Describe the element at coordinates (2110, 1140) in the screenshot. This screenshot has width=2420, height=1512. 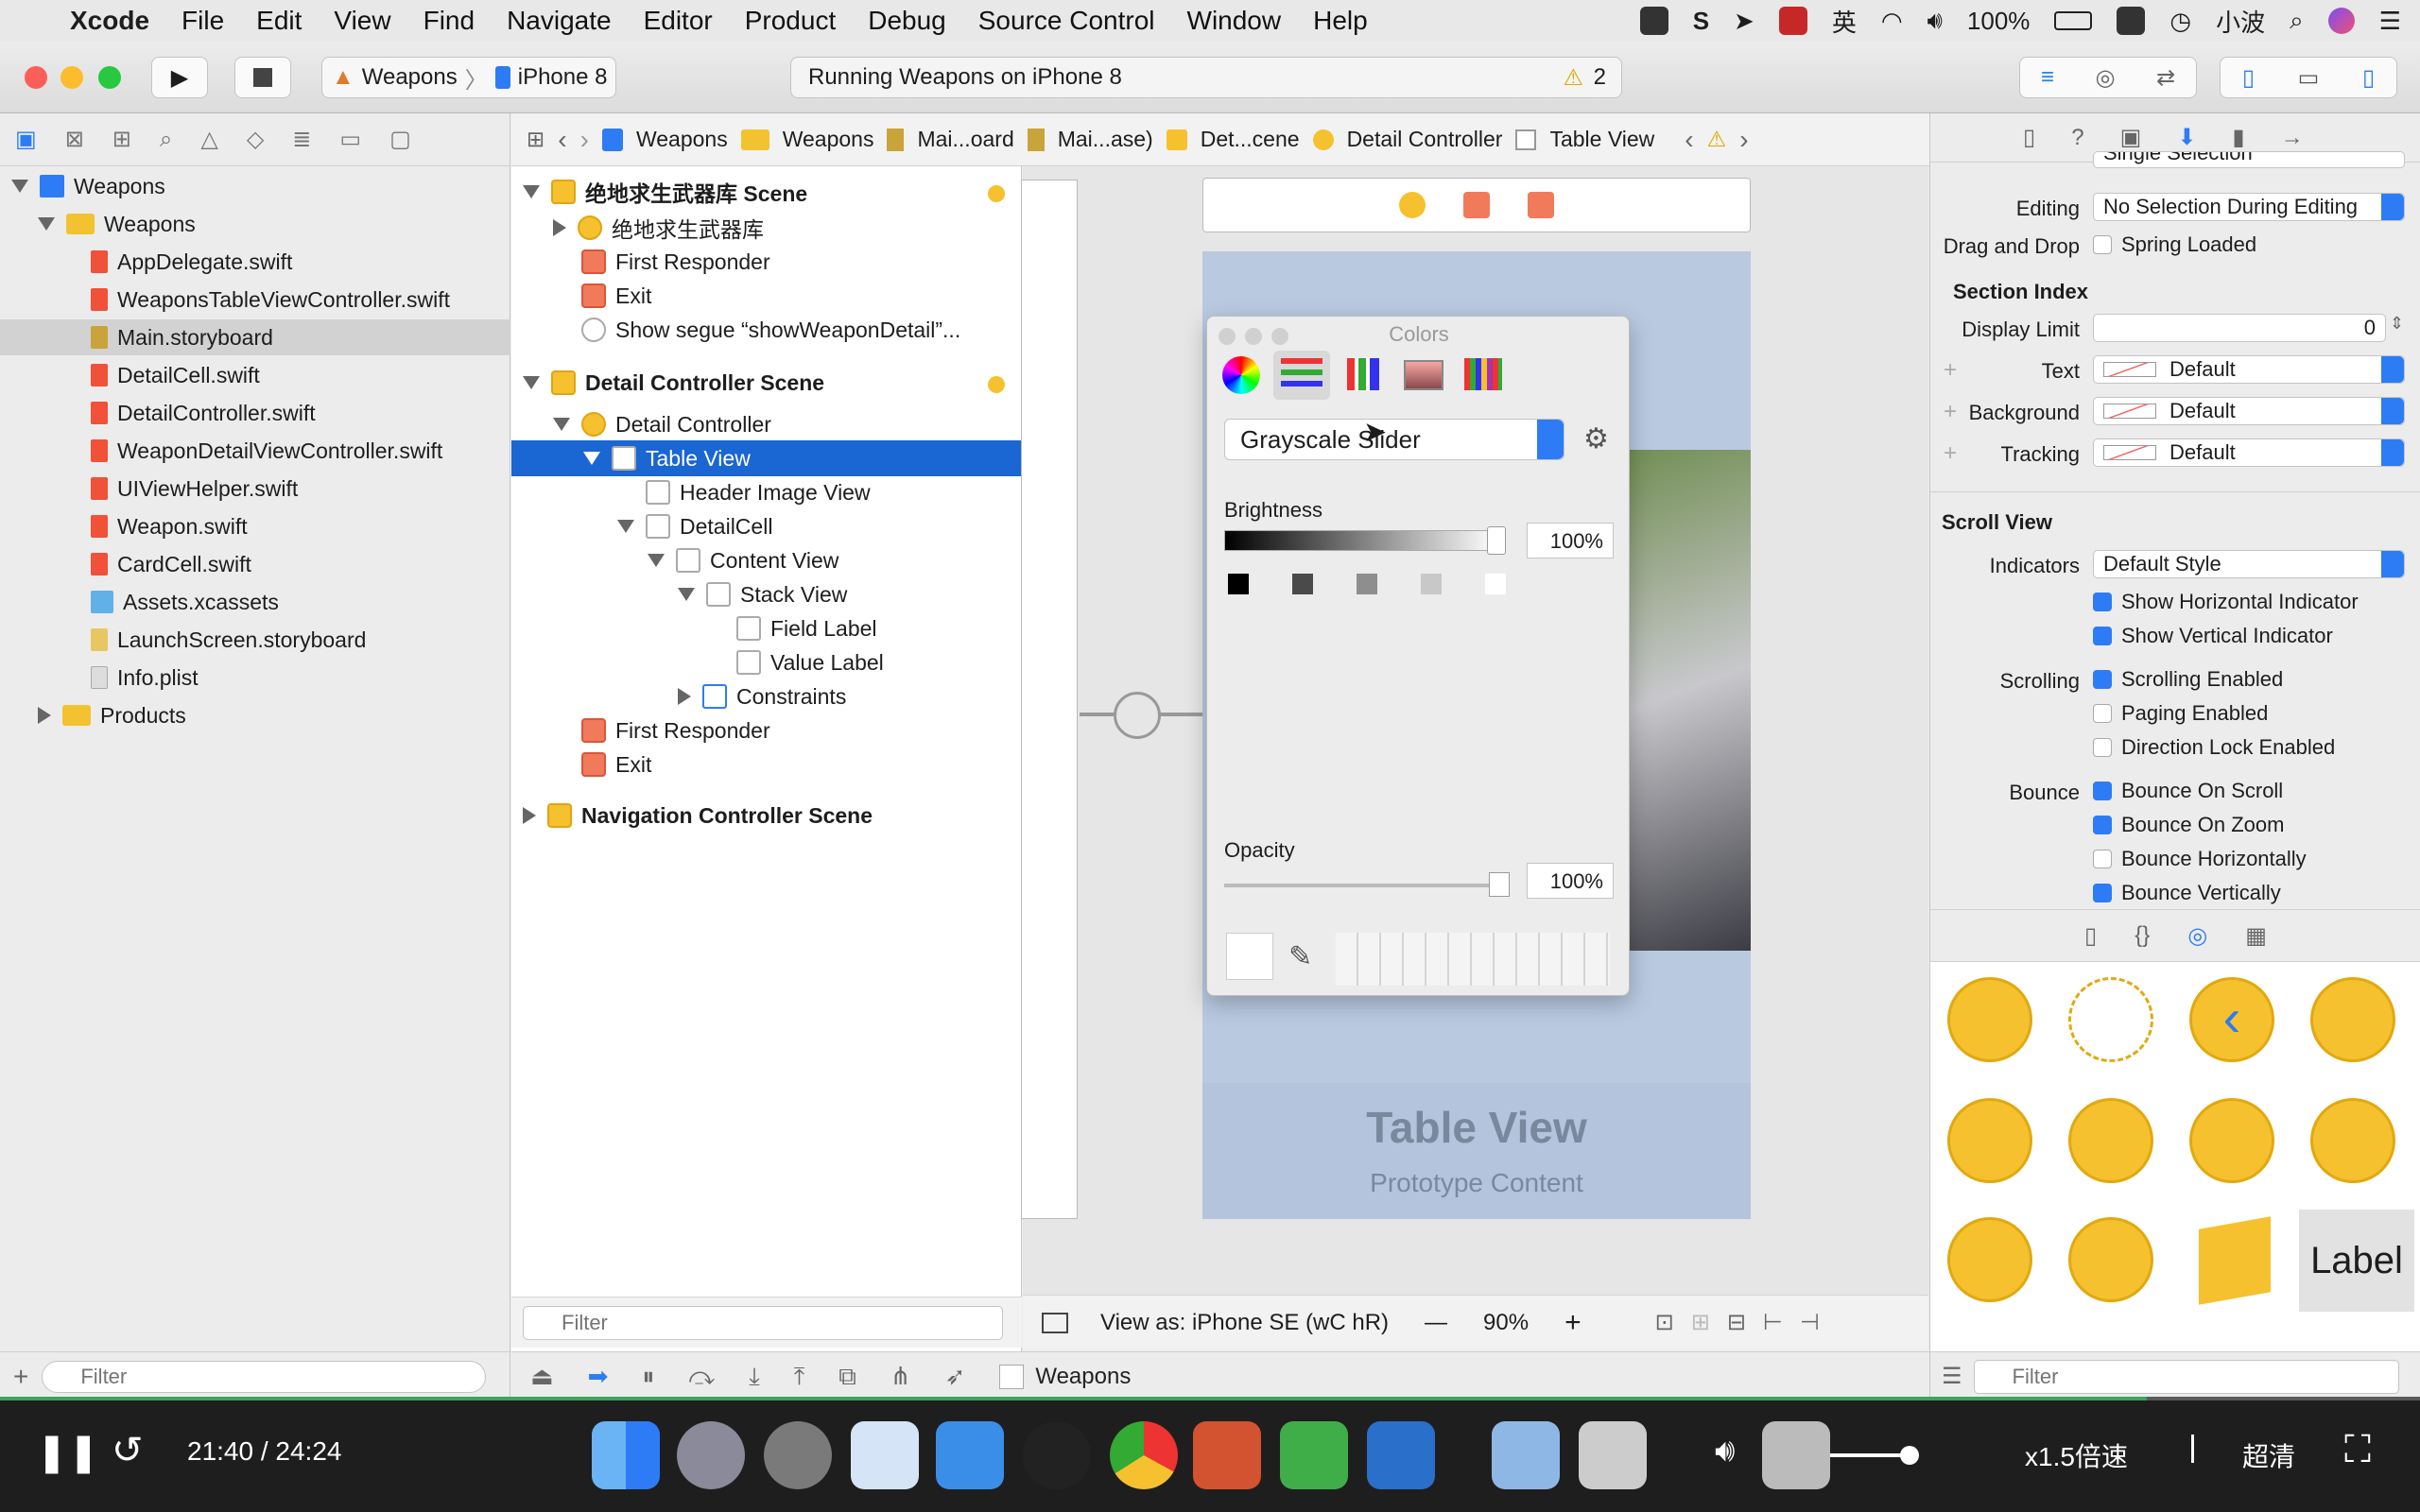
I see `tab-bar-controller-icon` at that location.